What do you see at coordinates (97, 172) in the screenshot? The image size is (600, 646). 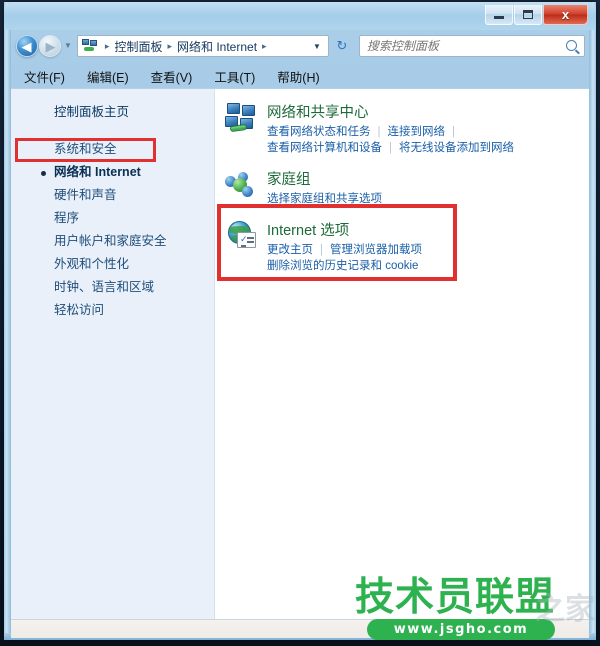 I see `sidebar-item-label: 网络和 Internet` at bounding box center [97, 172].